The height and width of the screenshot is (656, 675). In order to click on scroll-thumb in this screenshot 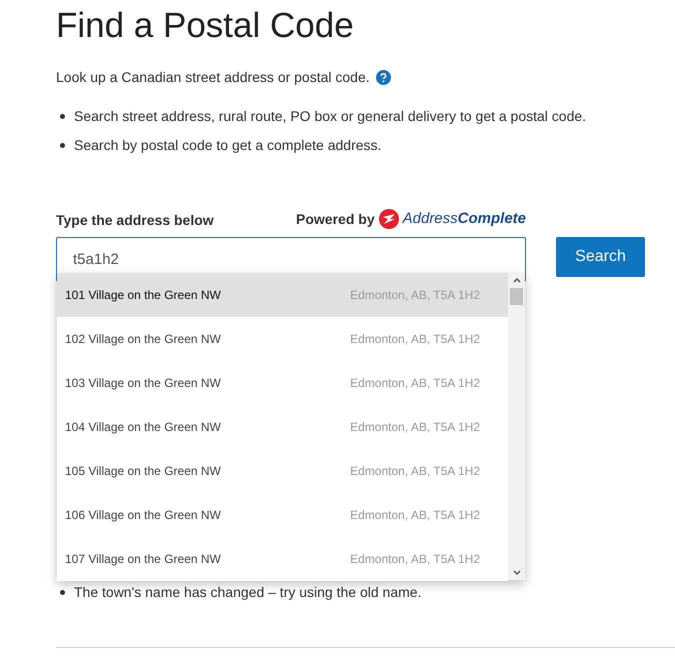, I will do `click(516, 296)`.